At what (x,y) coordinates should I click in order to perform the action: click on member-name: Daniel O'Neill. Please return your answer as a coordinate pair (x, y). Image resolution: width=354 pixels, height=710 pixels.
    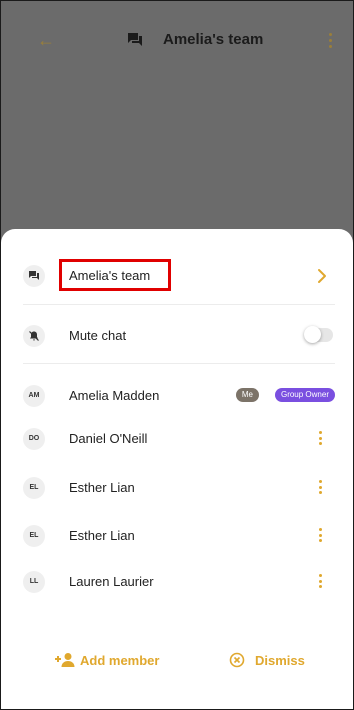
    Looking at the image, I should click on (108, 438).